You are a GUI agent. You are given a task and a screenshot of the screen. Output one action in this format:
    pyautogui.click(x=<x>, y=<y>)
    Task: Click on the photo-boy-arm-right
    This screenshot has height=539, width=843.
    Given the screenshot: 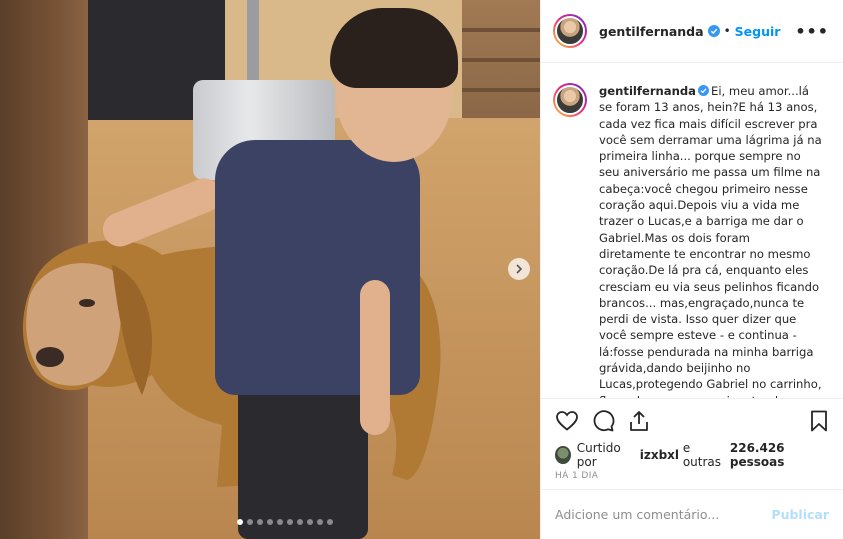 What is the action you would take?
    pyautogui.click(x=375, y=357)
    